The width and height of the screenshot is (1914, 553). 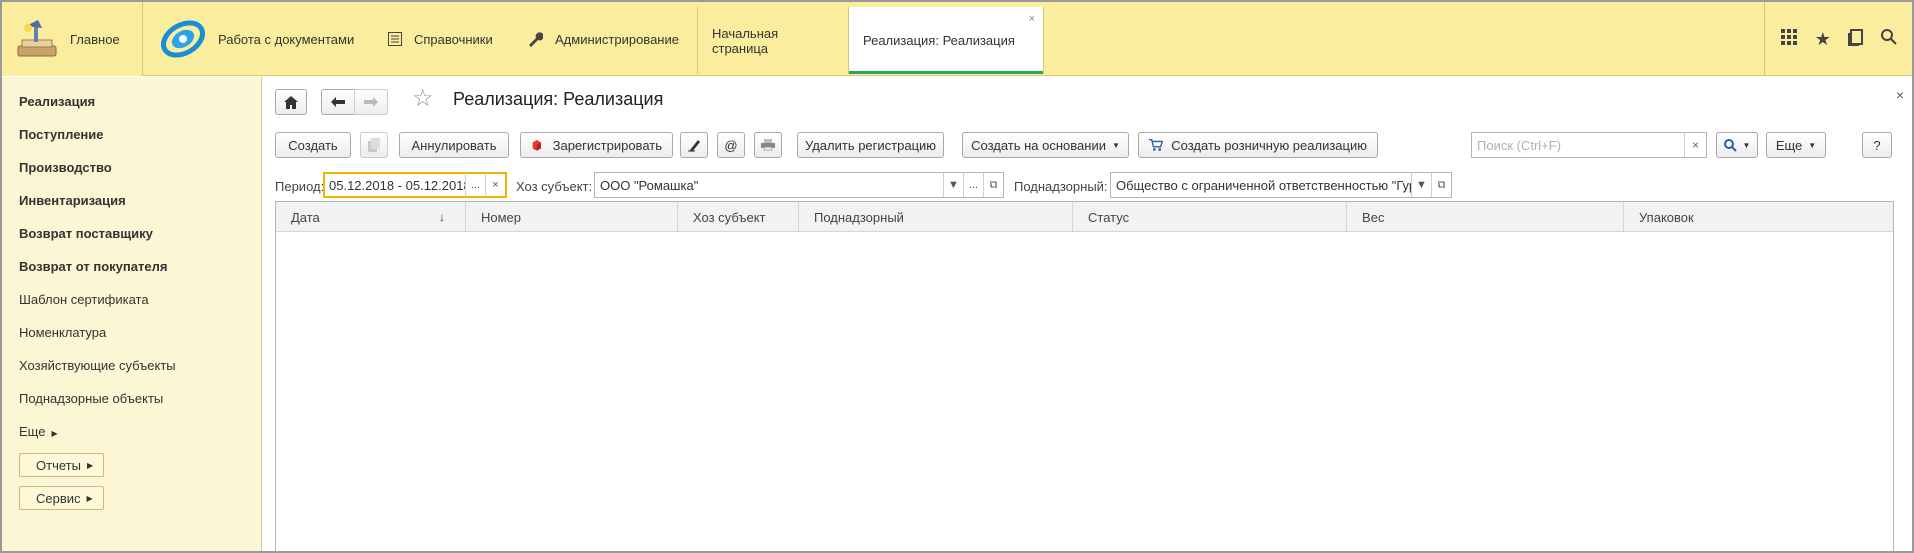 What do you see at coordinates (395, 185) in the screenshot?
I see `period-input: 05.12.2018 - 05.12.2018` at bounding box center [395, 185].